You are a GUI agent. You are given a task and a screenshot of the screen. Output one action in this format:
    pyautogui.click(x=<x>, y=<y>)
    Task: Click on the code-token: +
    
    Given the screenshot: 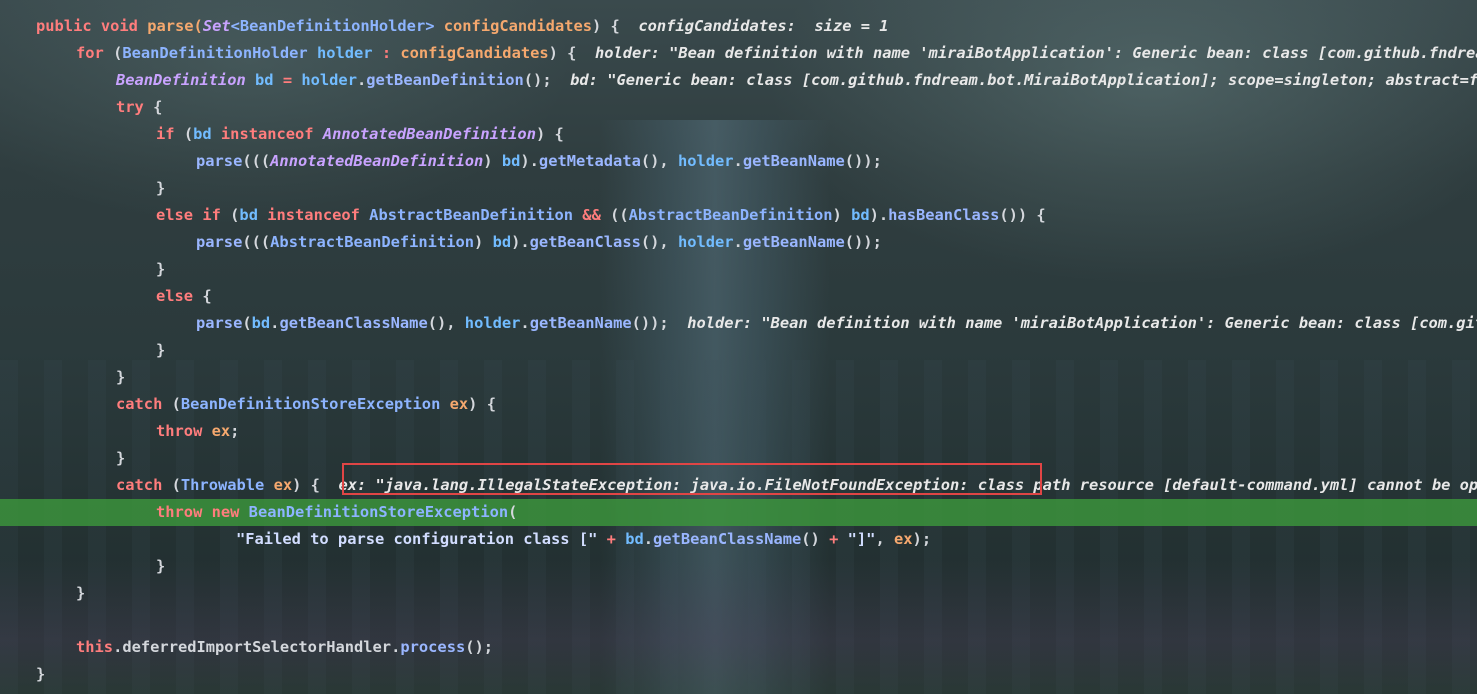 What is the action you would take?
    pyautogui.click(x=616, y=539)
    